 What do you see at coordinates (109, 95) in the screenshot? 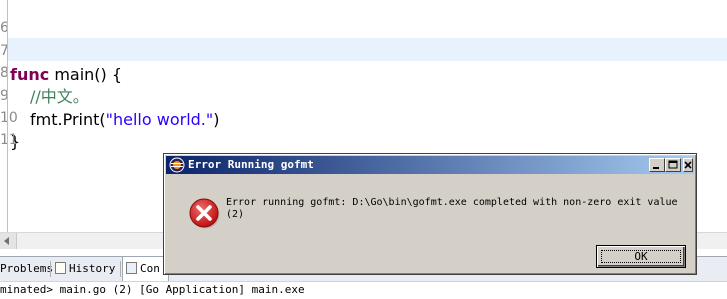
I see `code-line: 9 fmt.Print("hello world.")` at bounding box center [109, 95].